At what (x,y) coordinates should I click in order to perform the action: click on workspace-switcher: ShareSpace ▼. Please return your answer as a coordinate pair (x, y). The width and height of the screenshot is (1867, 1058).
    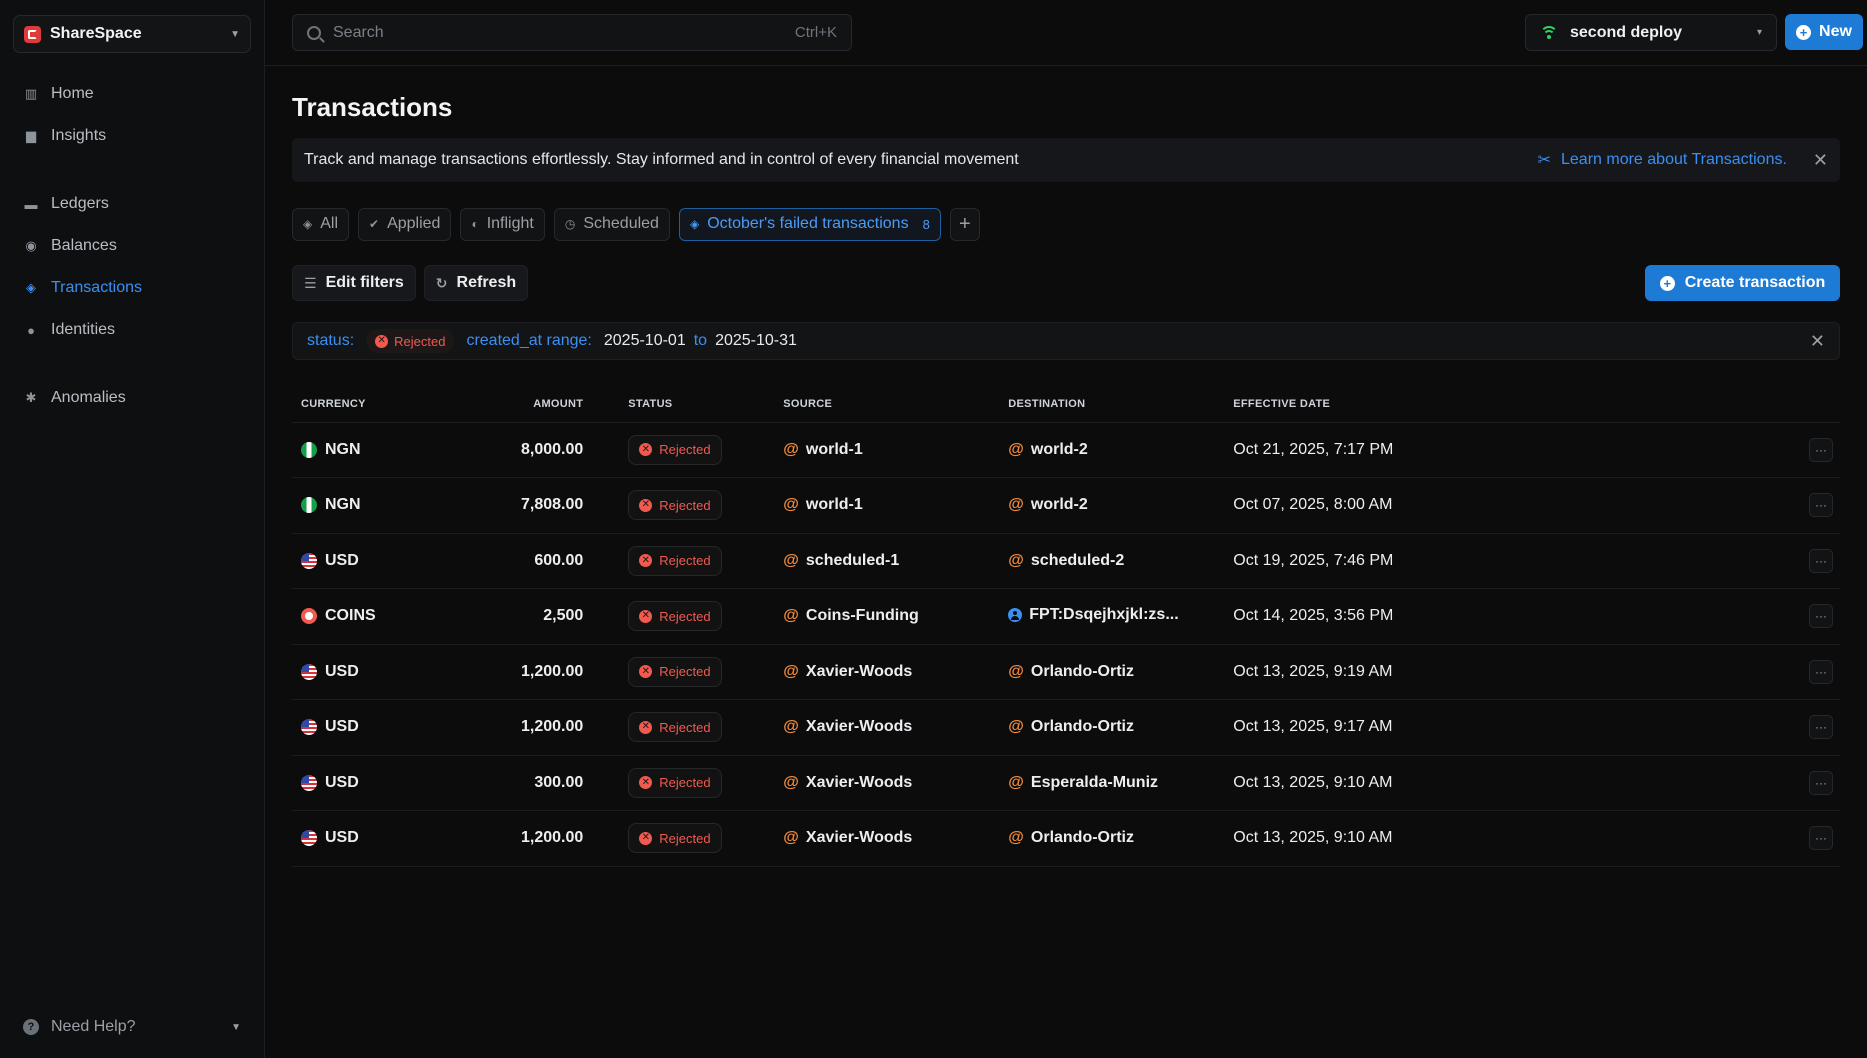
    Looking at the image, I should click on (132, 34).